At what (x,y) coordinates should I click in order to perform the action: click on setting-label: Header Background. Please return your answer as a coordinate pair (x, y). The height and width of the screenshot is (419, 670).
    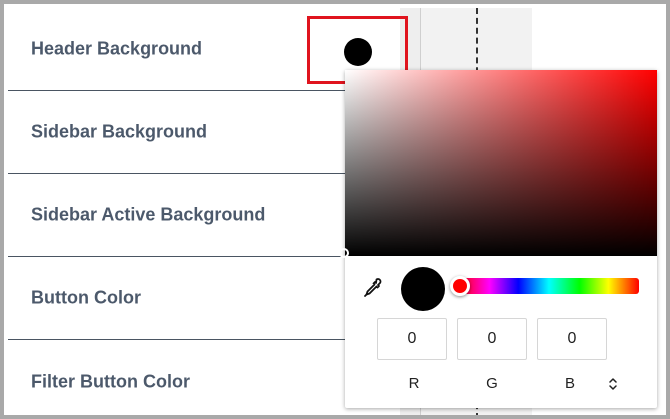
    Looking at the image, I should click on (117, 48).